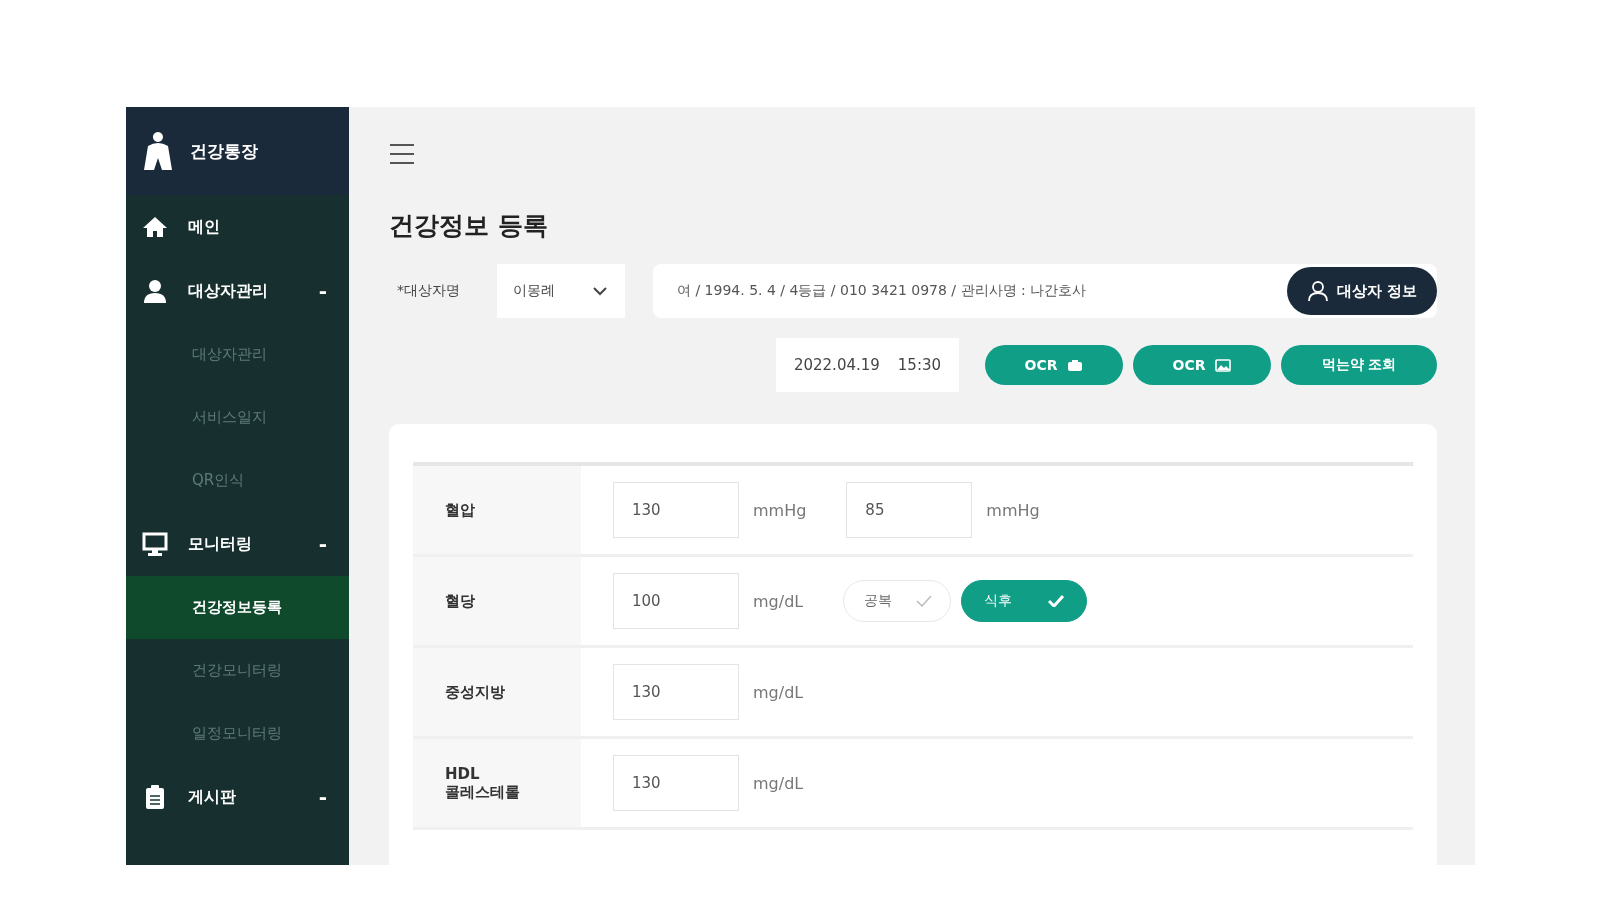 This screenshot has width=1600, height=900. What do you see at coordinates (897, 601) in the screenshot?
I see `toggle-button: 공복` at bounding box center [897, 601].